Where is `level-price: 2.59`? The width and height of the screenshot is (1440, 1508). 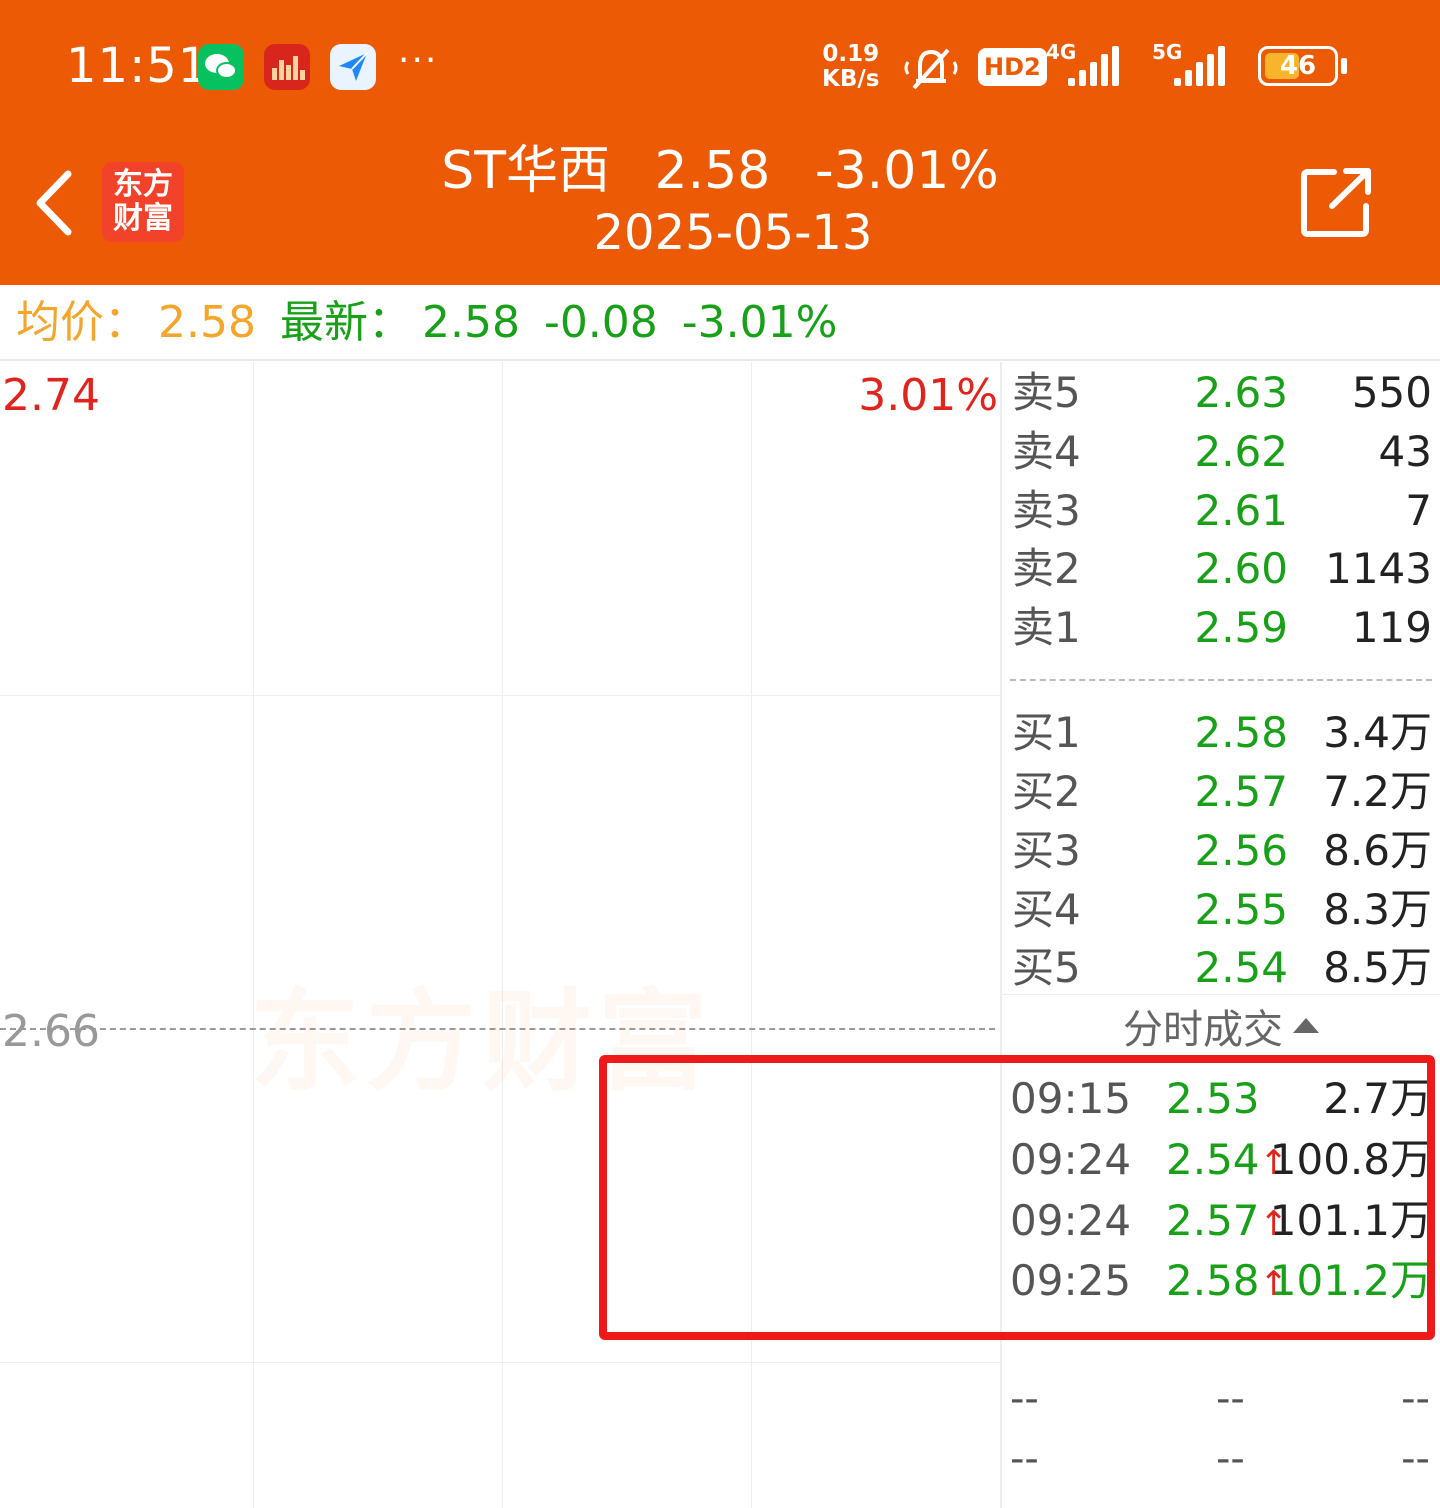
level-price: 2.59 is located at coordinates (1241, 627).